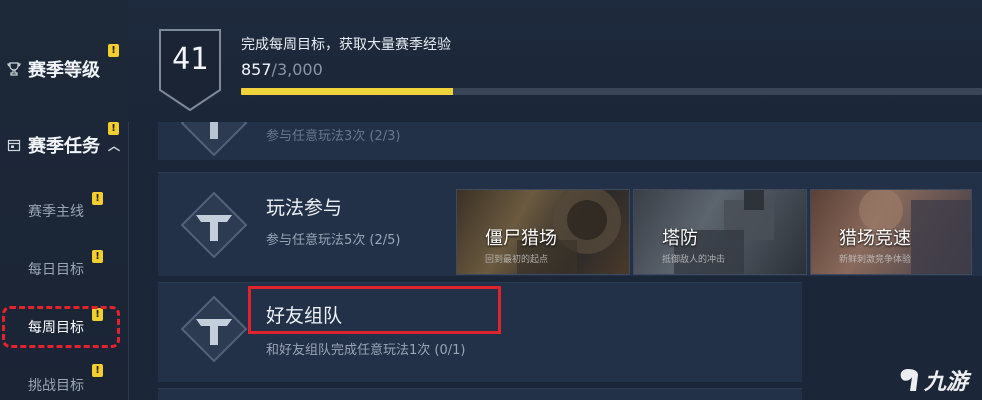  What do you see at coordinates (64, 385) in the screenshot?
I see `sidebar-subitem-challenge: 挑战目标` at bounding box center [64, 385].